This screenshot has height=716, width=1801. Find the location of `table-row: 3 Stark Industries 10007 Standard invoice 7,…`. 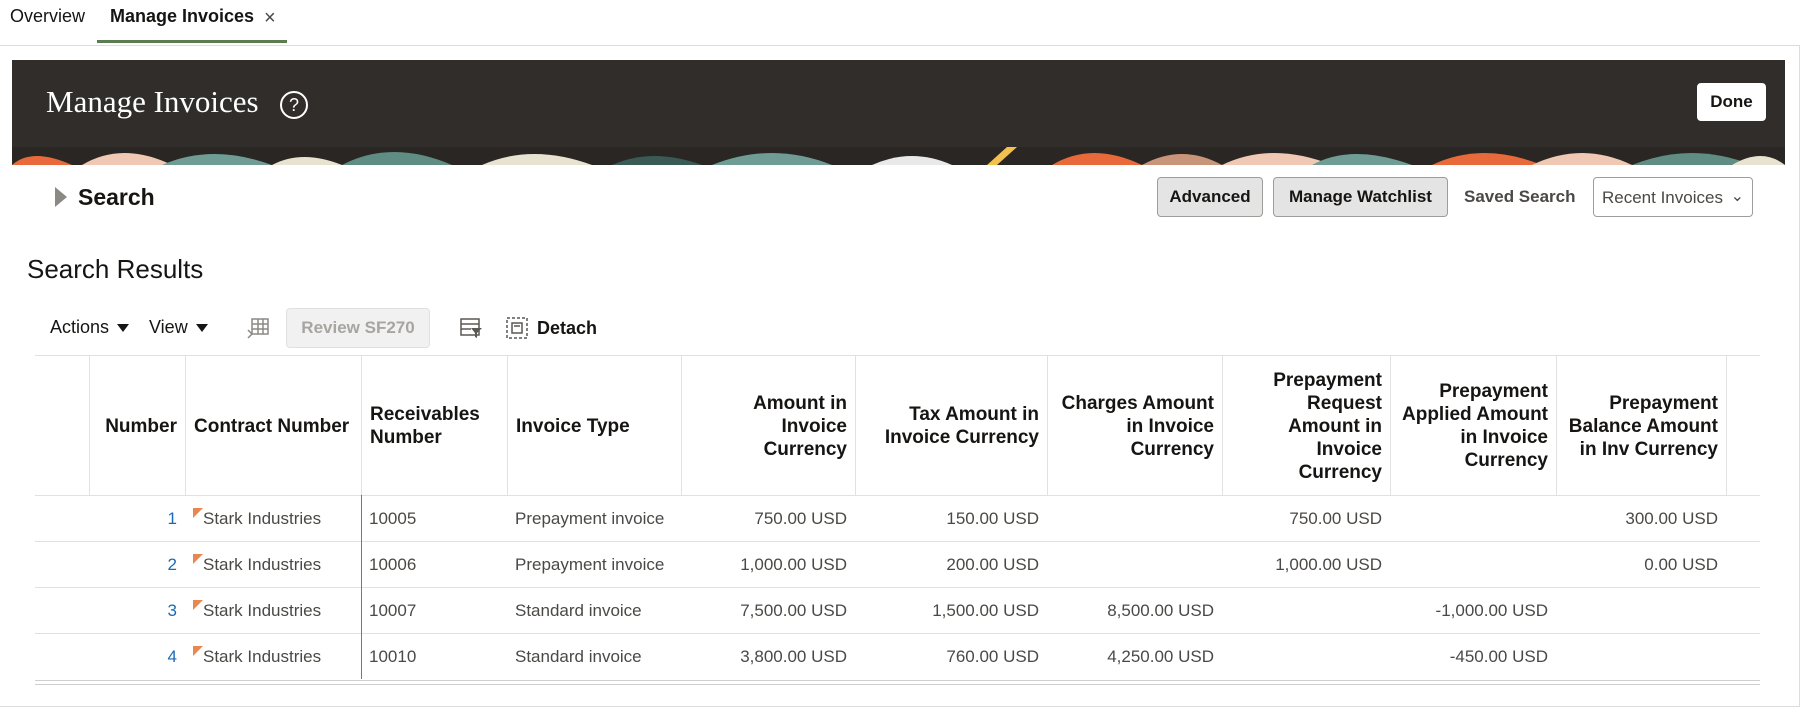

table-row: 3 Stark Industries 10007 Standard invoice 7,… is located at coordinates (897, 610).